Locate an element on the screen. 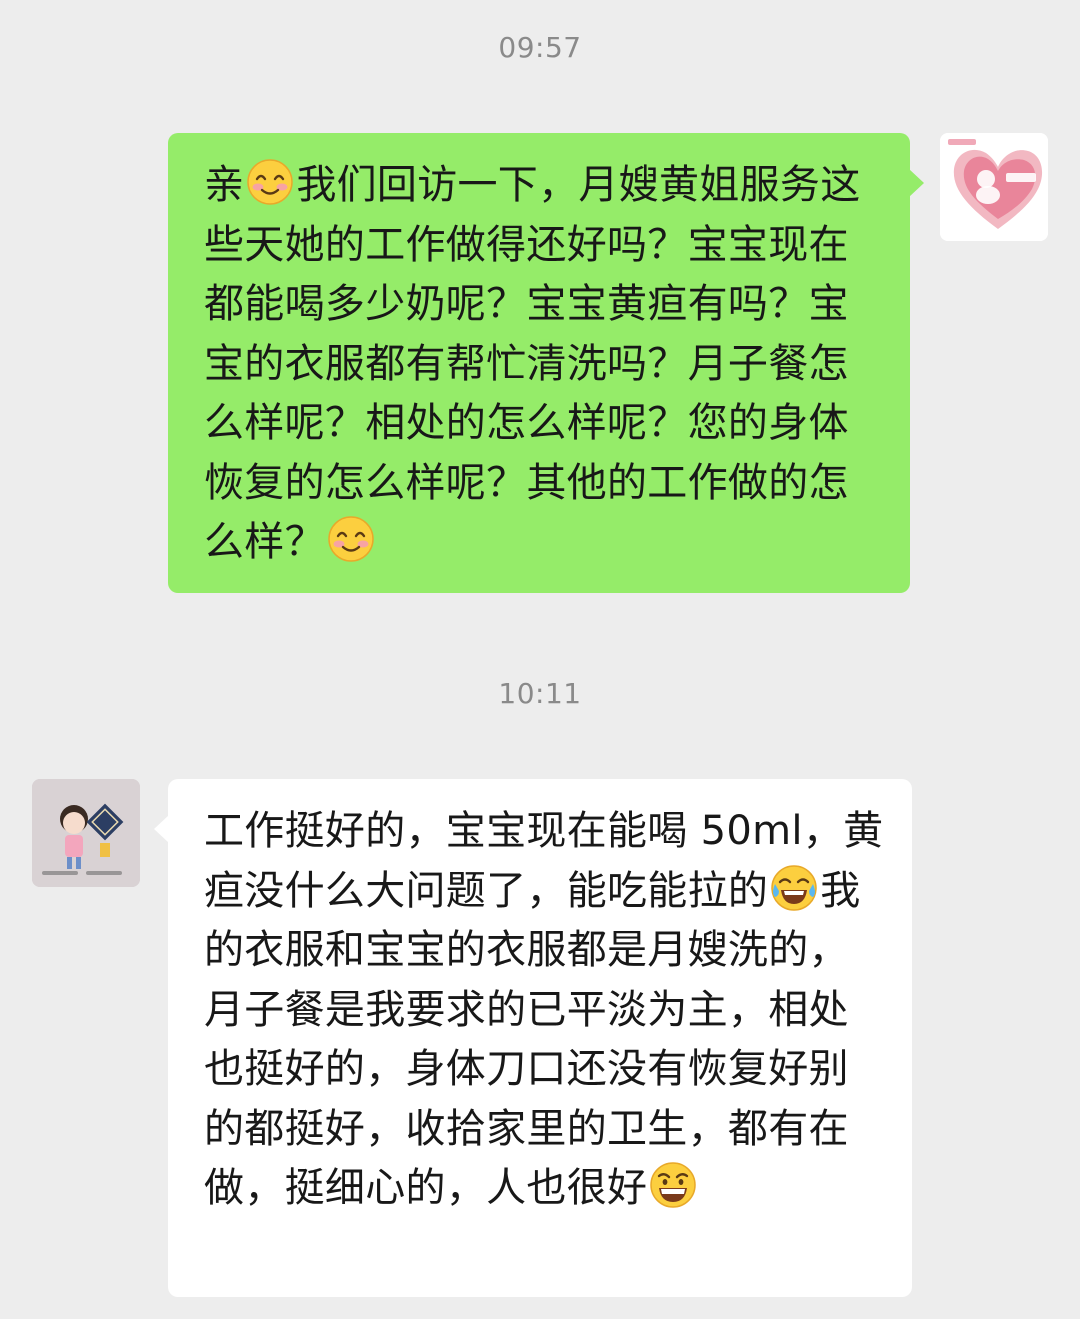 The image size is (1080, 1319). message-text: 亲 is located at coordinates (224, 185).